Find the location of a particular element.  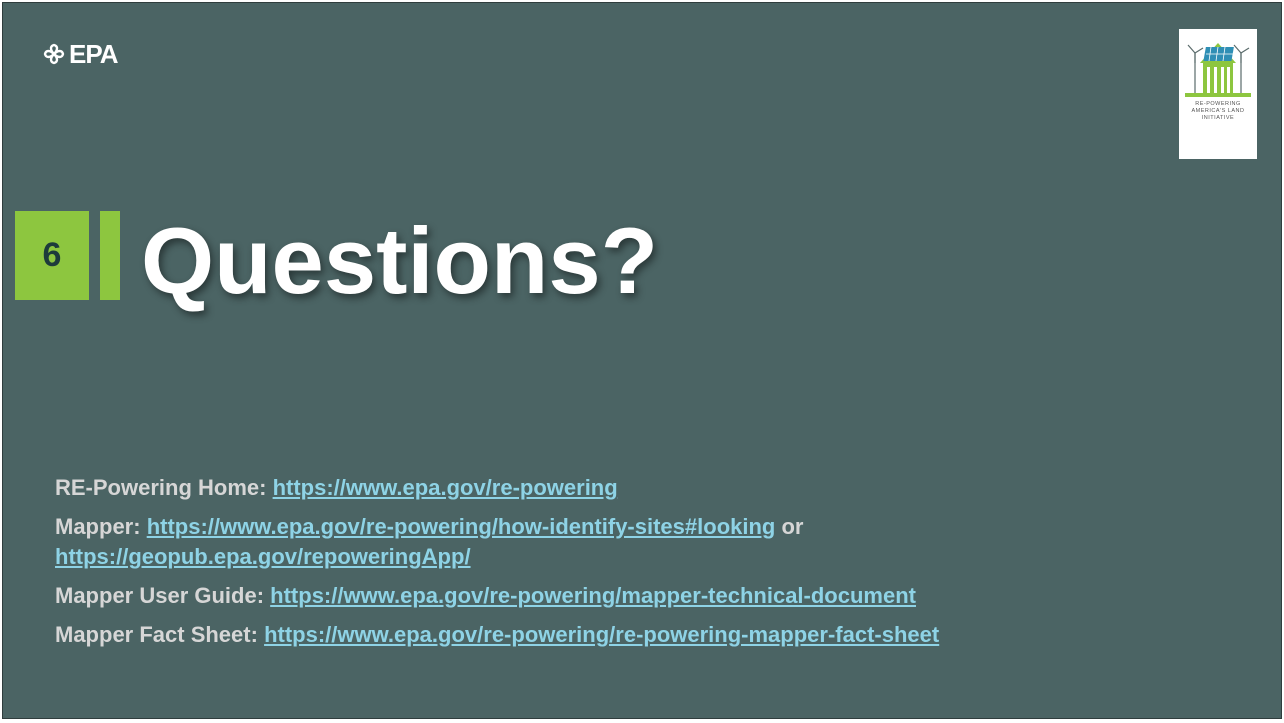

initiative-logo-caption: RE-POWERING AMERICA'S LAND INITIATIVE is located at coordinates (1218, 111).